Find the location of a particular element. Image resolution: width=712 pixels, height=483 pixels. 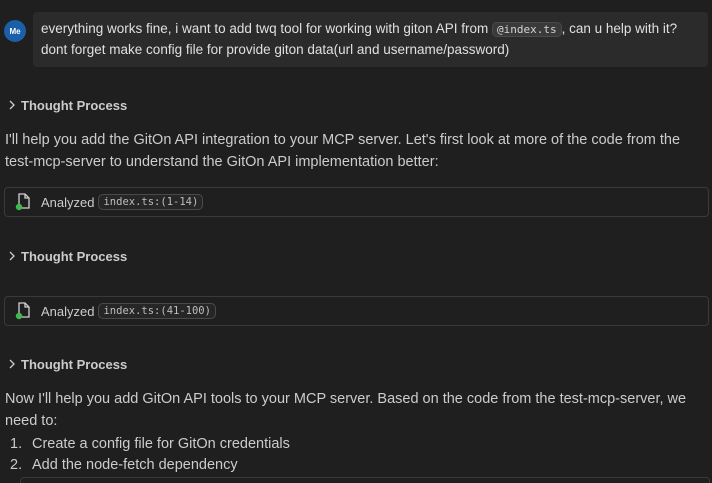

list-item: 2. Add the node-fetch dependency is located at coordinates (355, 465).